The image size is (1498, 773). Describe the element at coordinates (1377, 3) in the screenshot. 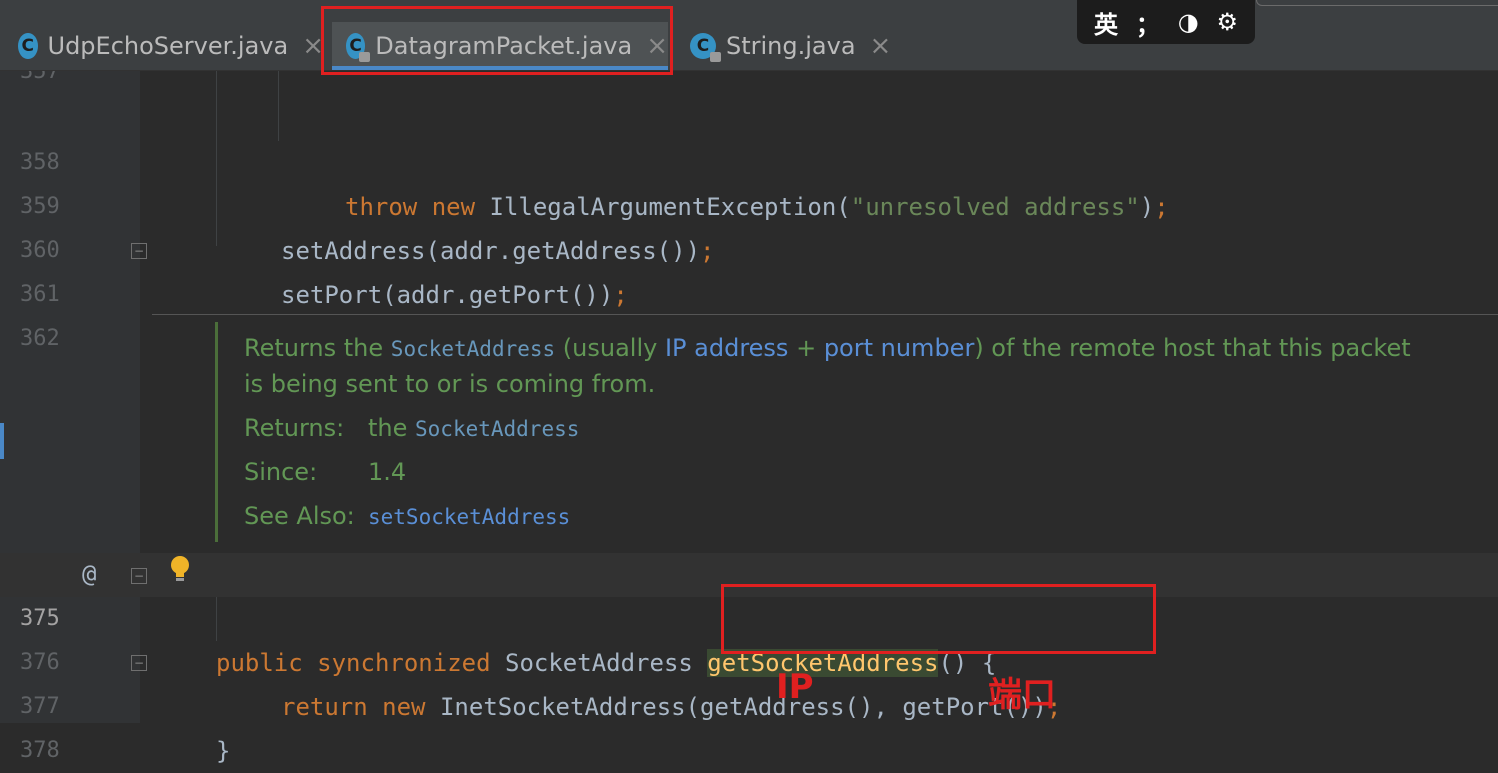

I see `search-field` at that location.